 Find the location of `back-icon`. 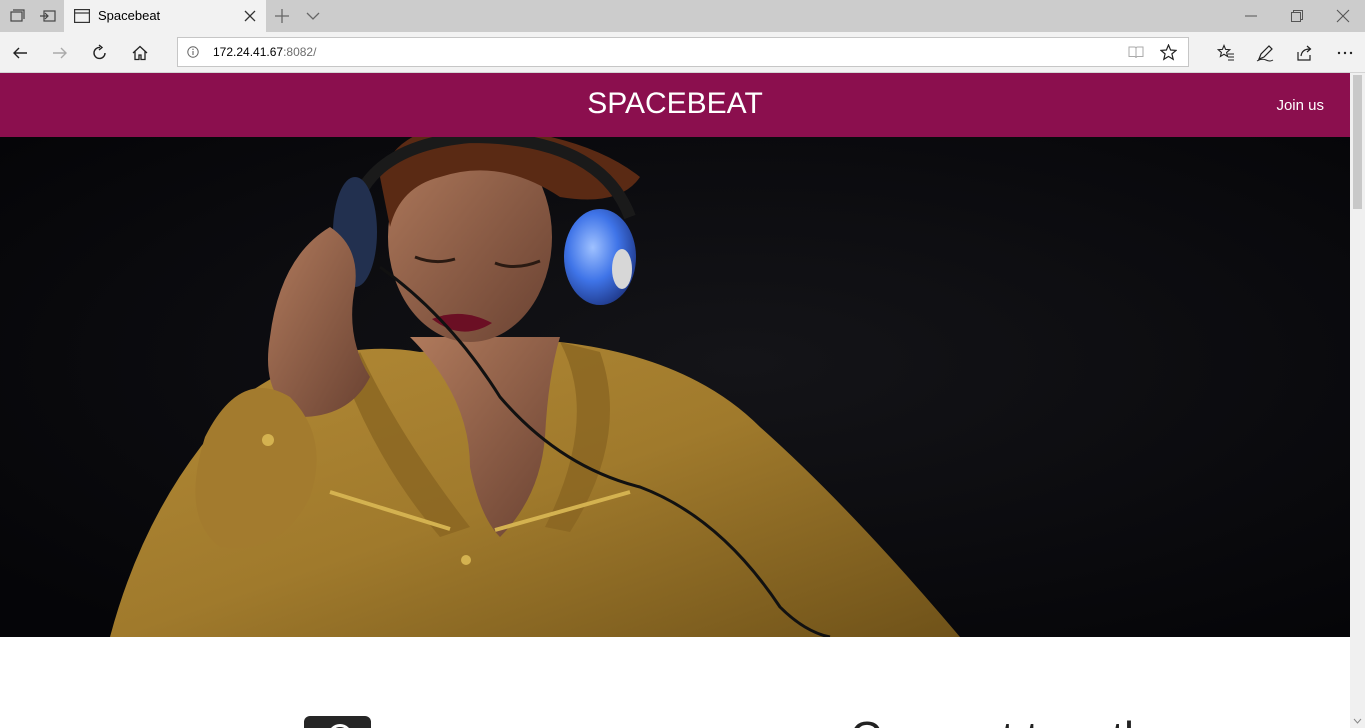

back-icon is located at coordinates (20, 53).